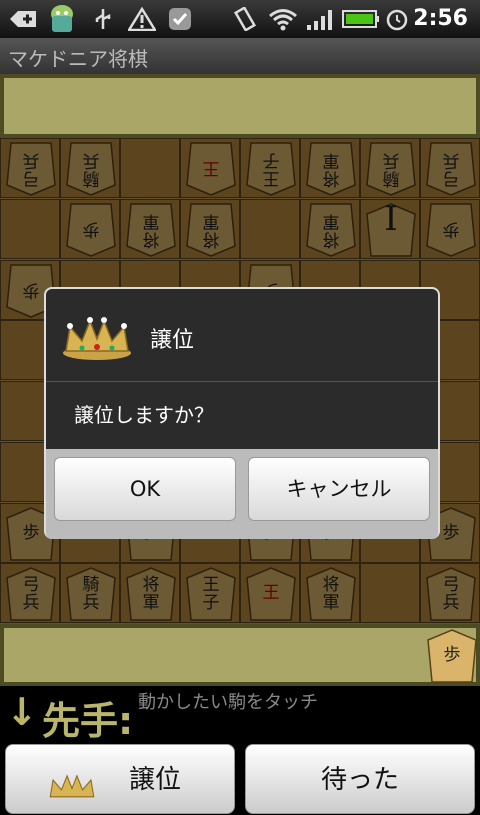  Describe the element at coordinates (22, 712) in the screenshot. I see `turn-arrow-icon: ↓` at that location.